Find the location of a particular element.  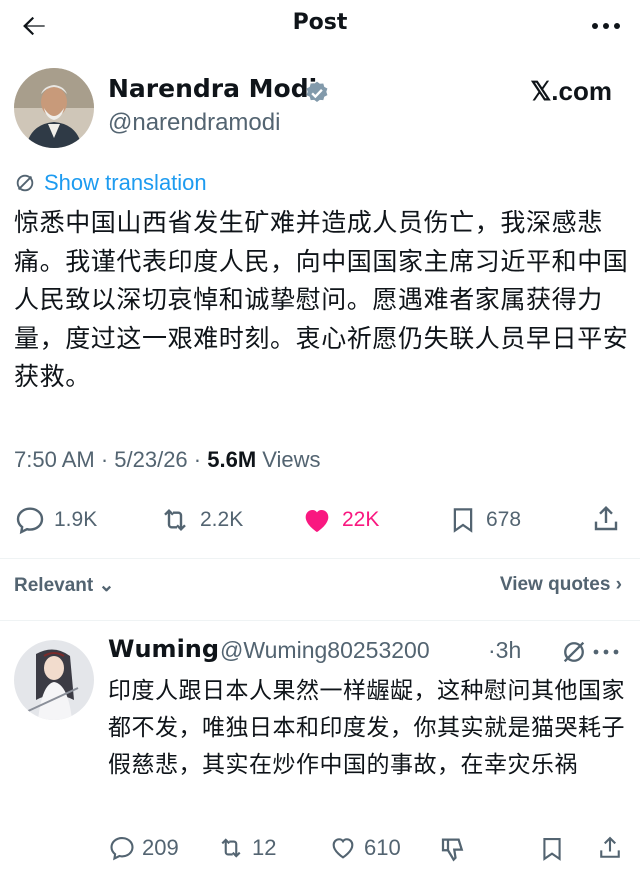

reply-share-button is located at coordinates (613, 848).